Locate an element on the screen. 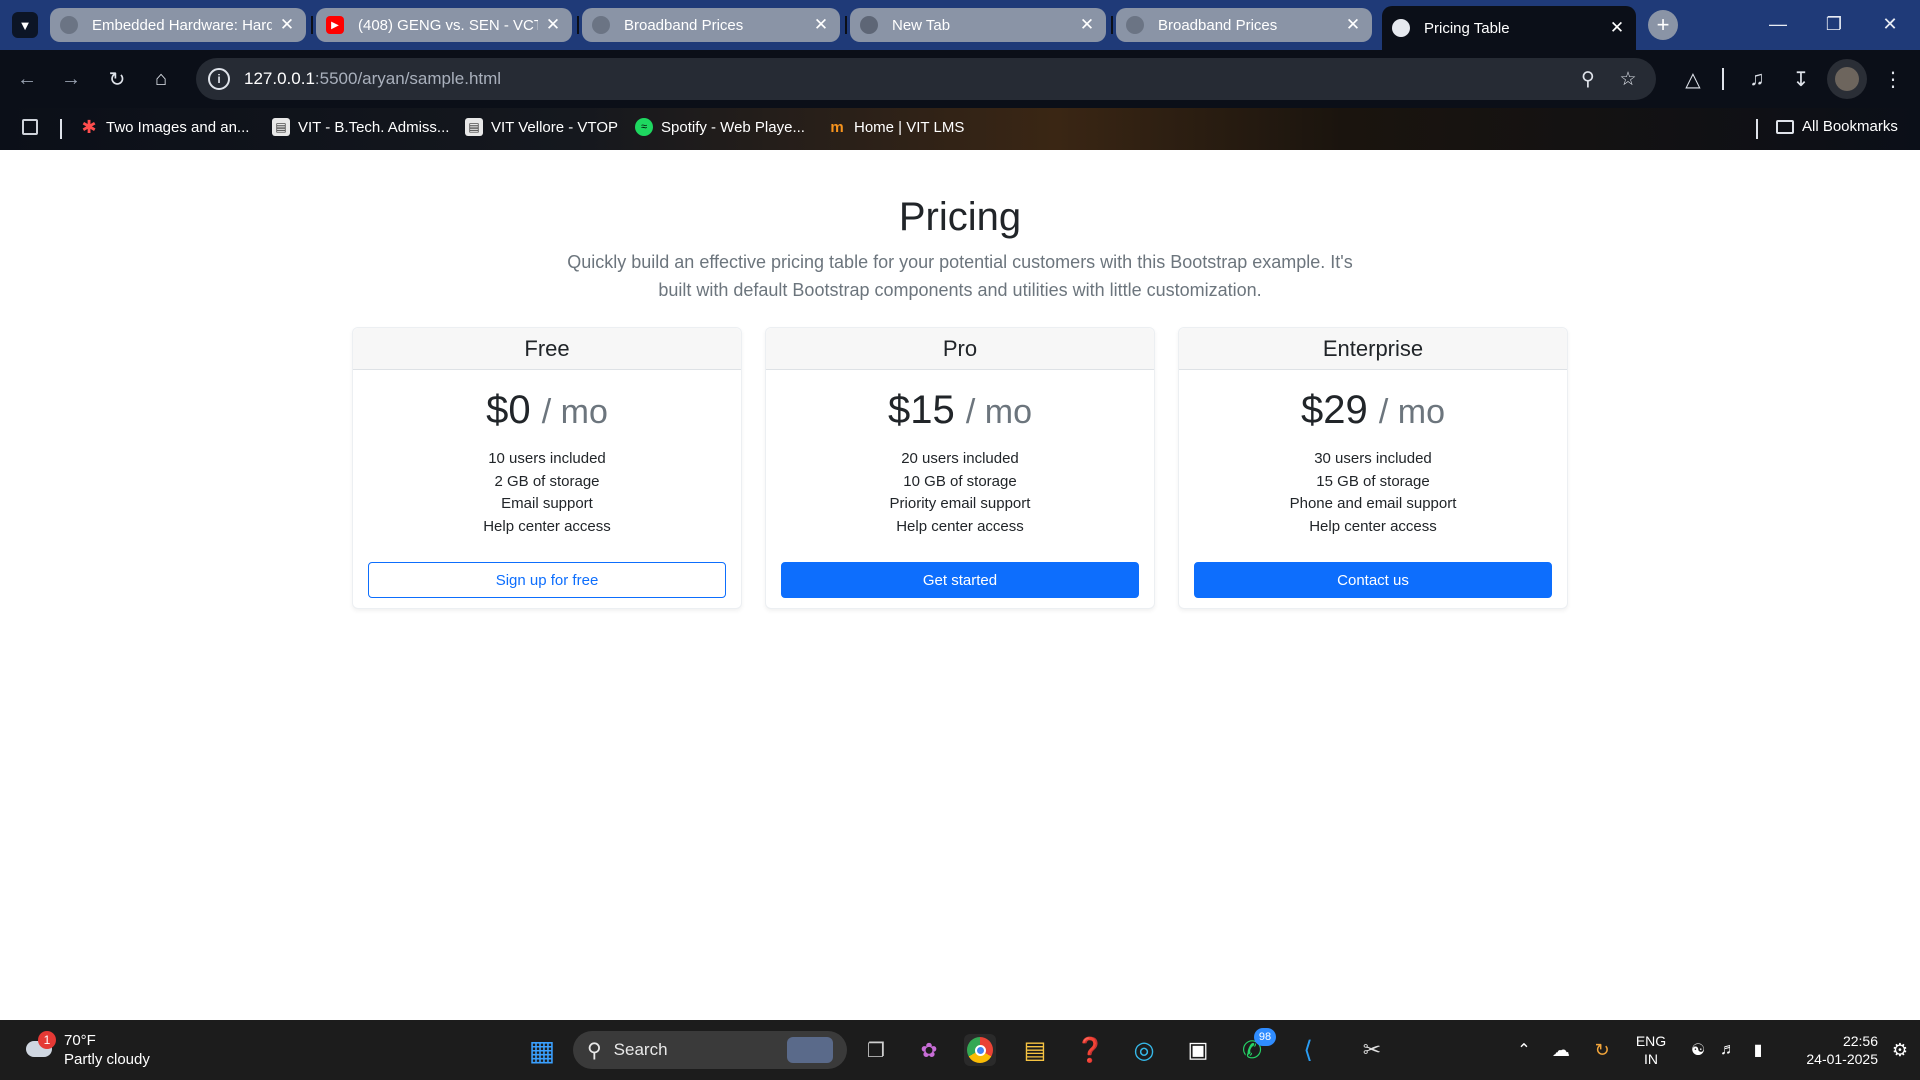 The height and width of the screenshot is (1080, 1920). tab-broadband-prices-1: Broadband Prices ✕ is located at coordinates (711, 25).